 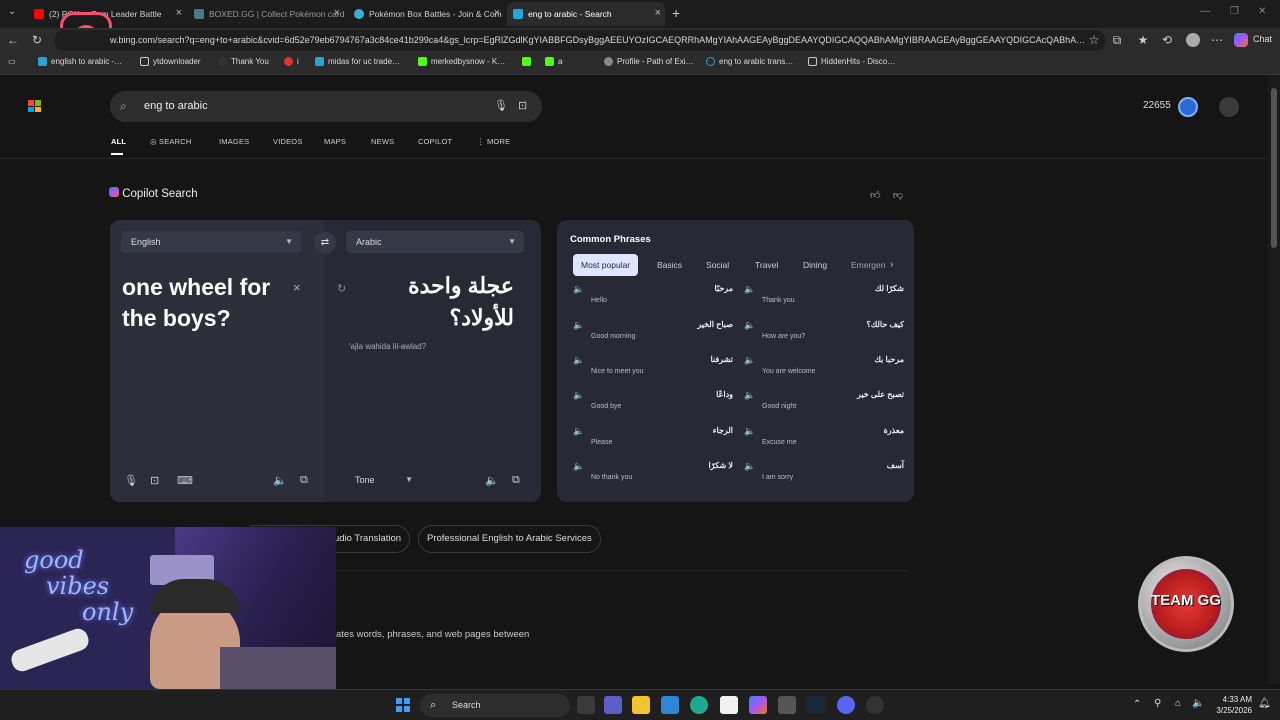 What do you see at coordinates (154, 480) in the screenshot?
I see `camera-translate-icon: ⊡` at bounding box center [154, 480].